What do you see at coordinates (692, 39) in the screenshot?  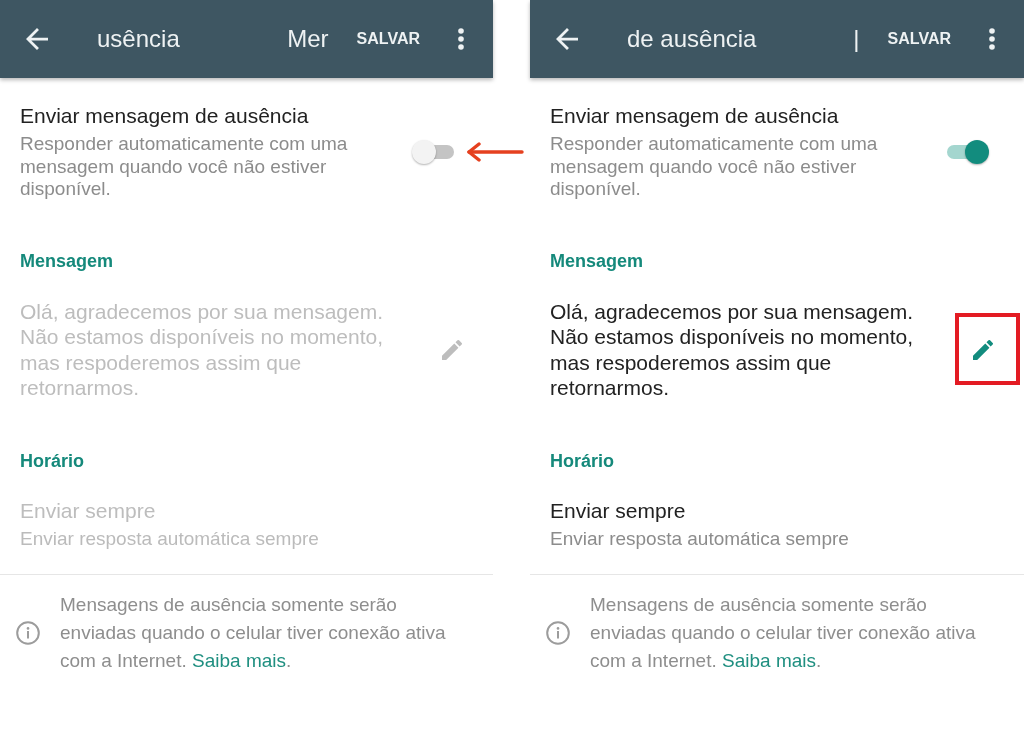 I see `title-text: de ausência` at bounding box center [692, 39].